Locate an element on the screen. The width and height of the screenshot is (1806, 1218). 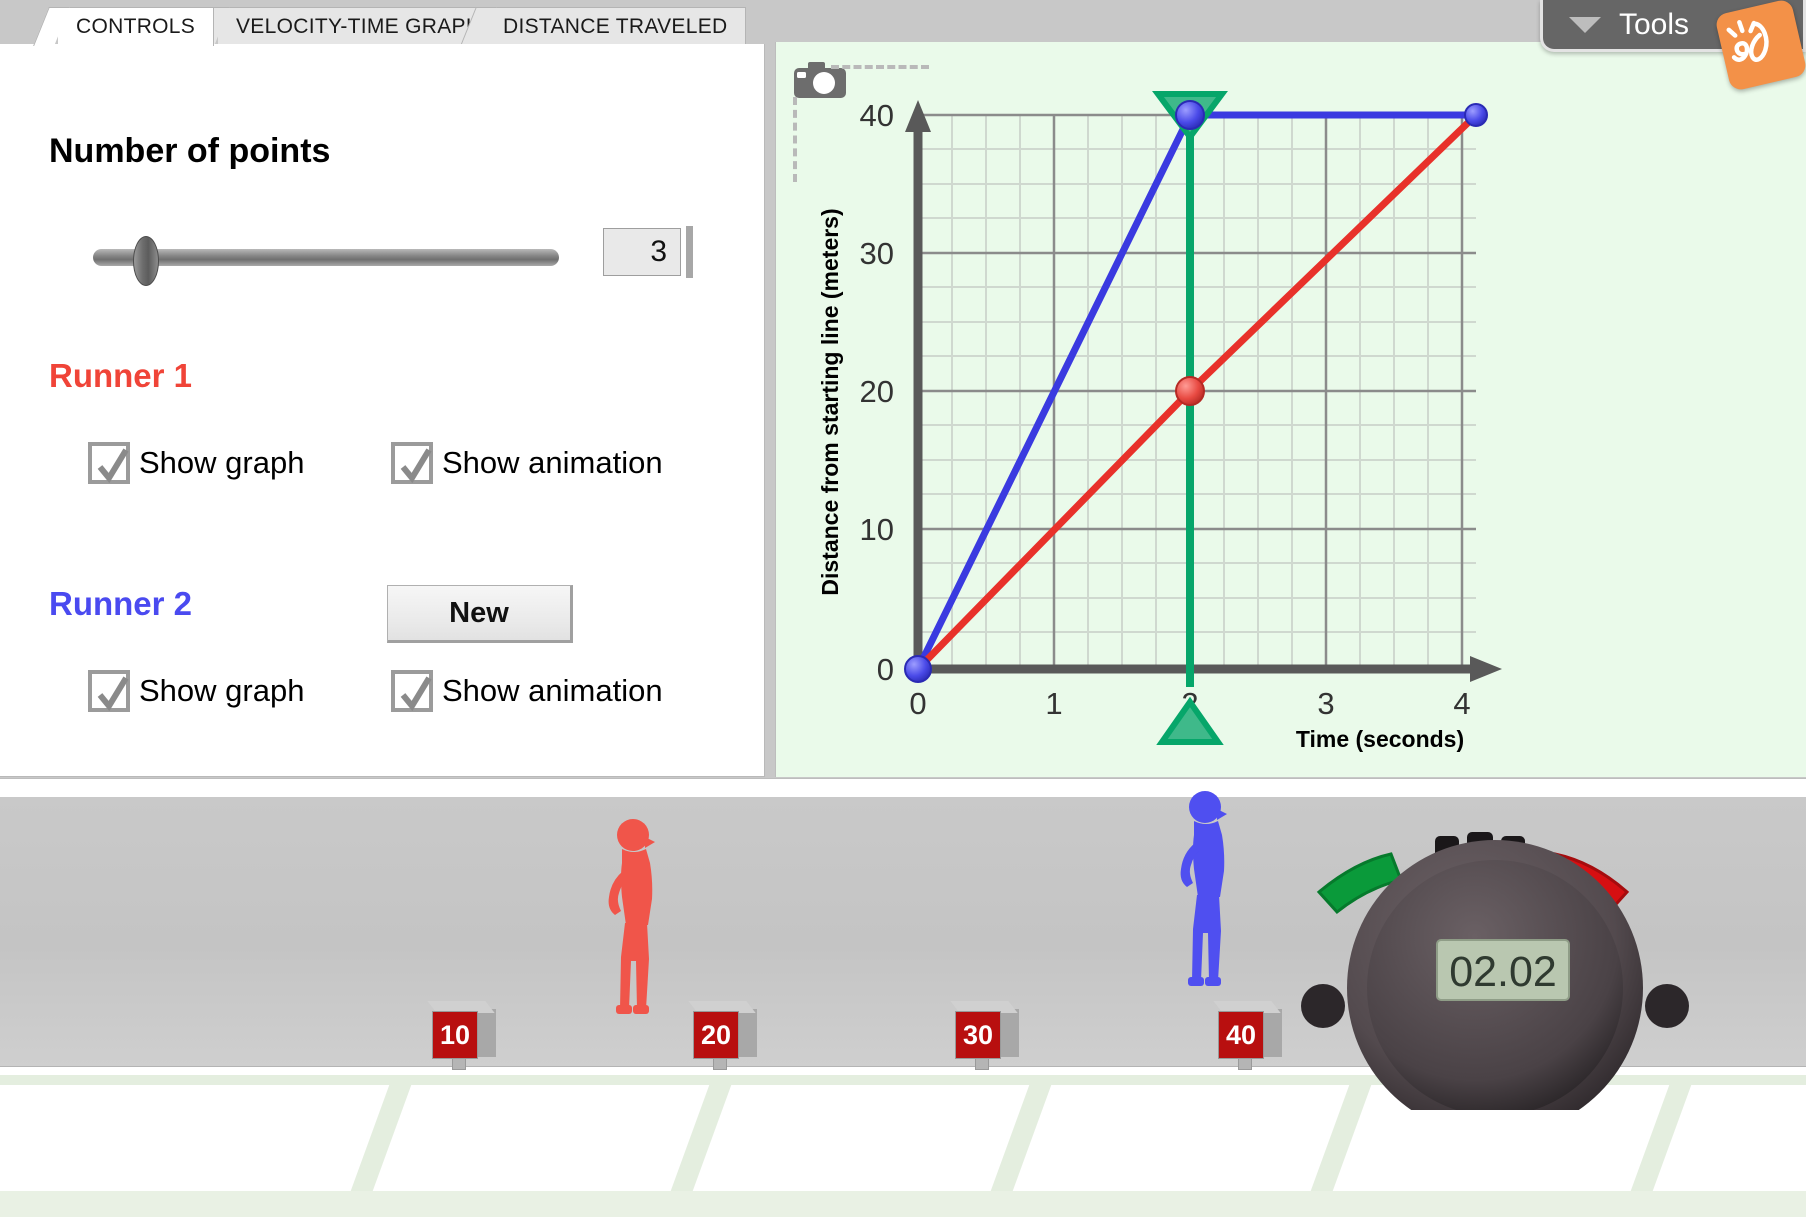
distance-marker: 40 is located at coordinates (1247, 1037).